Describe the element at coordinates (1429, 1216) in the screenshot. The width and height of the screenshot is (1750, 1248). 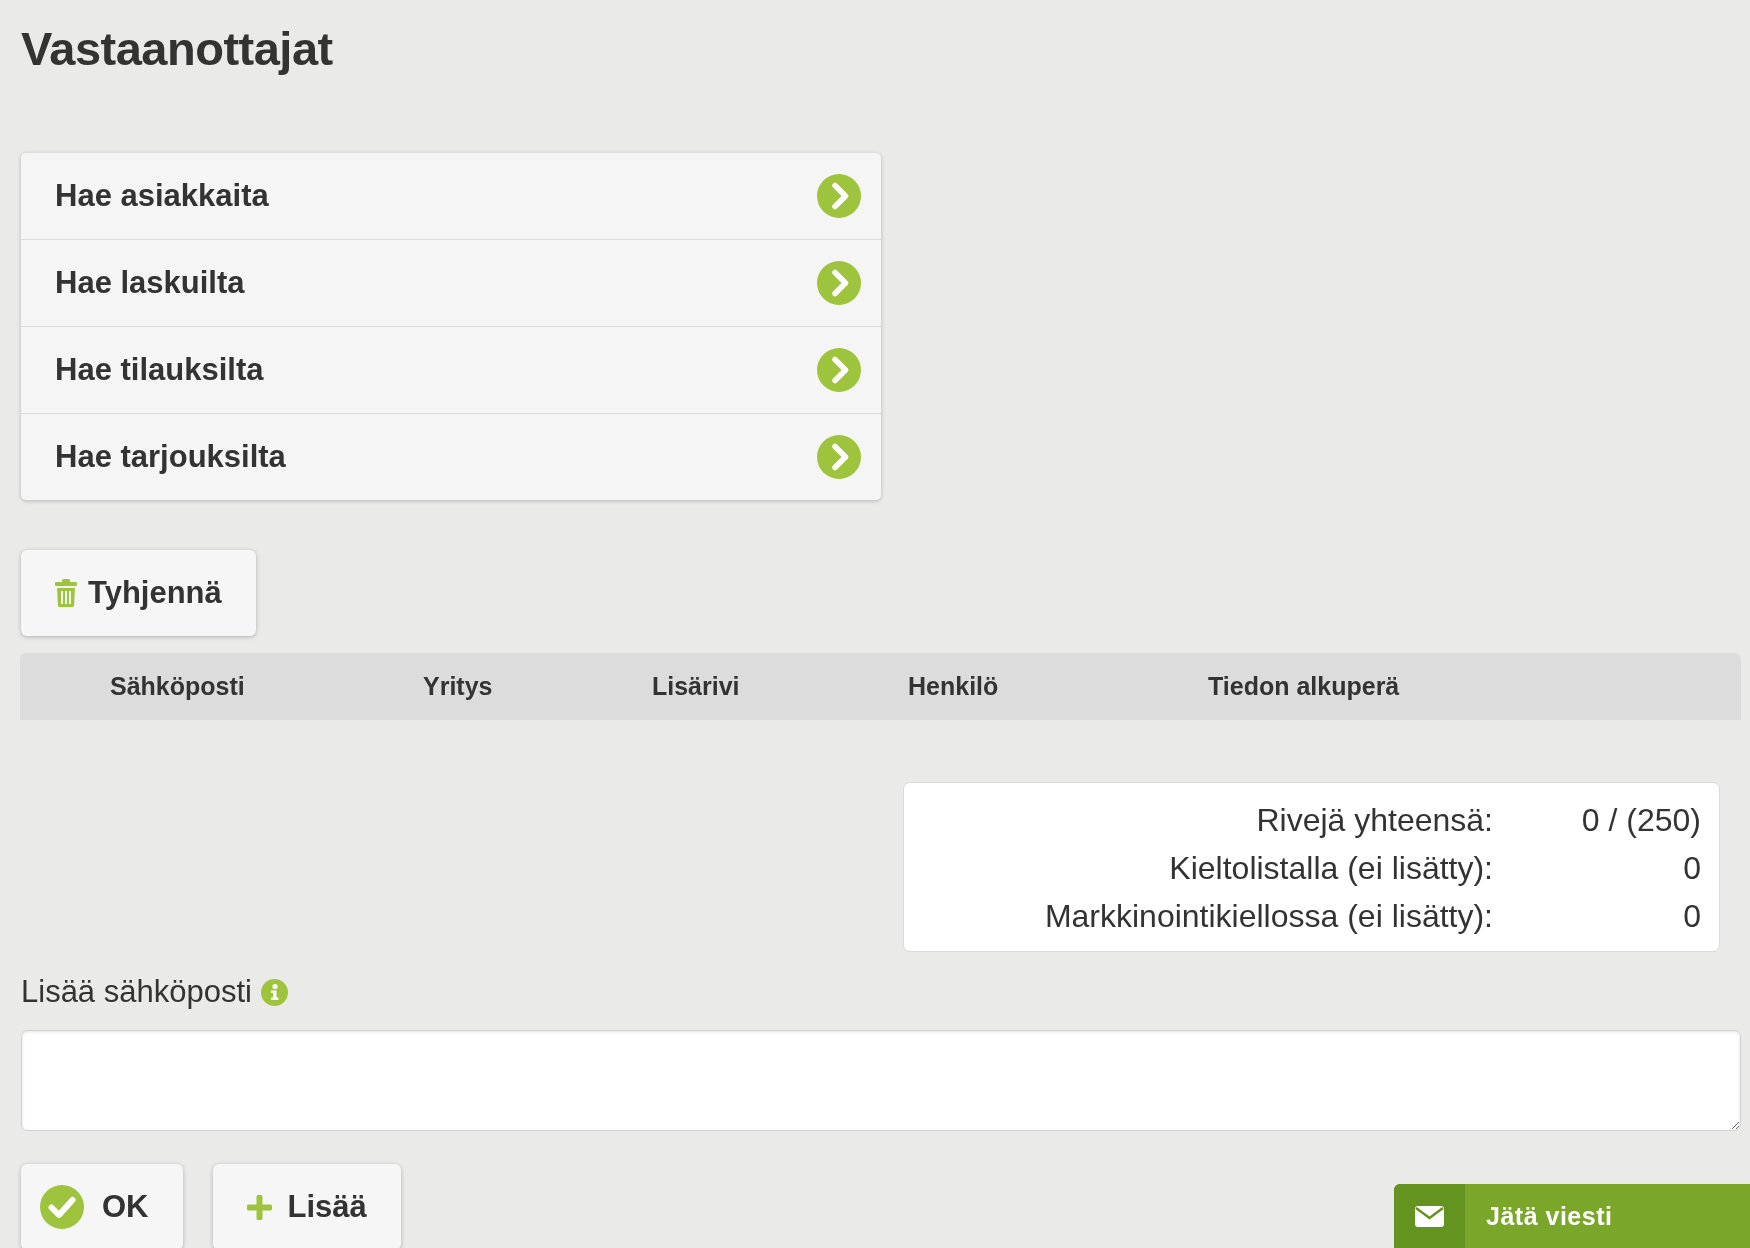
I see `envelope-icon` at that location.